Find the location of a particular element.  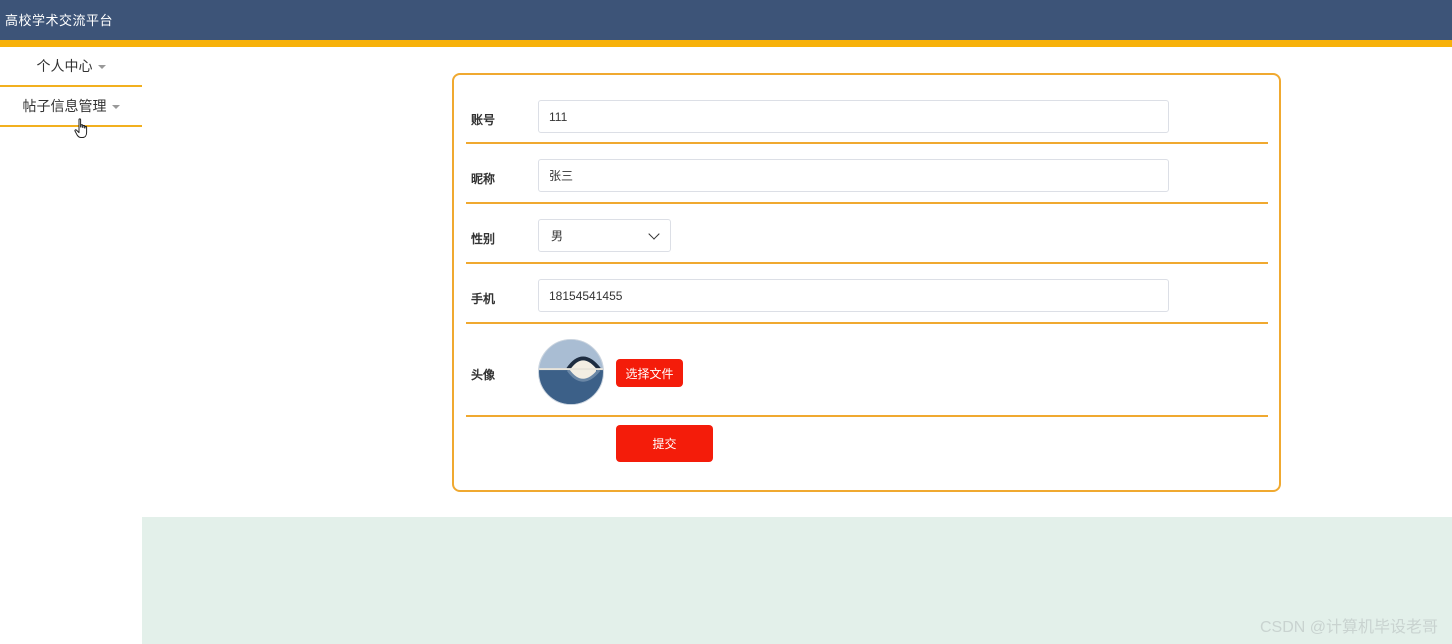

sidebar-item-label: 个人中心 is located at coordinates (64, 66).